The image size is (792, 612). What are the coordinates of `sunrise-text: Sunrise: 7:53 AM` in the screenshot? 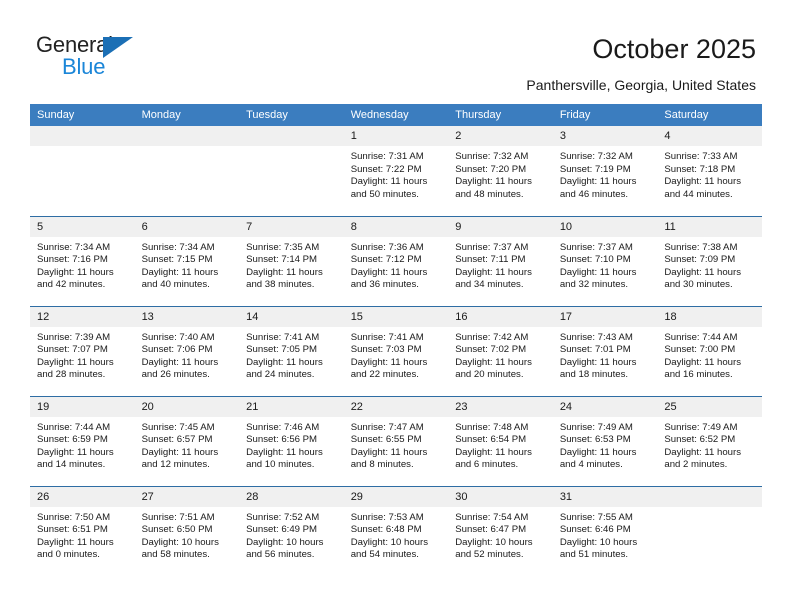 It's located at (387, 517).